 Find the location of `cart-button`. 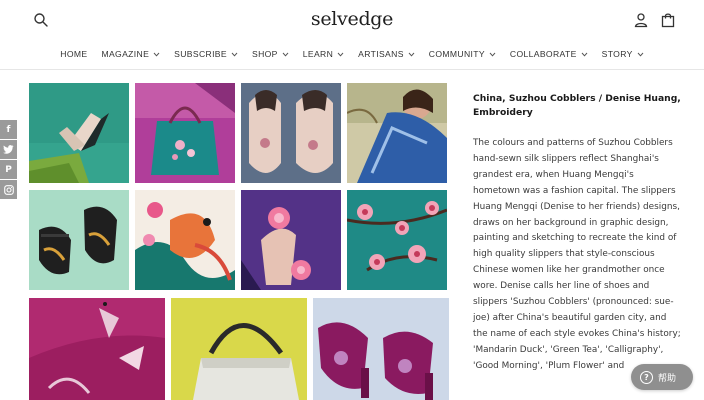

cart-button is located at coordinates (668, 20).